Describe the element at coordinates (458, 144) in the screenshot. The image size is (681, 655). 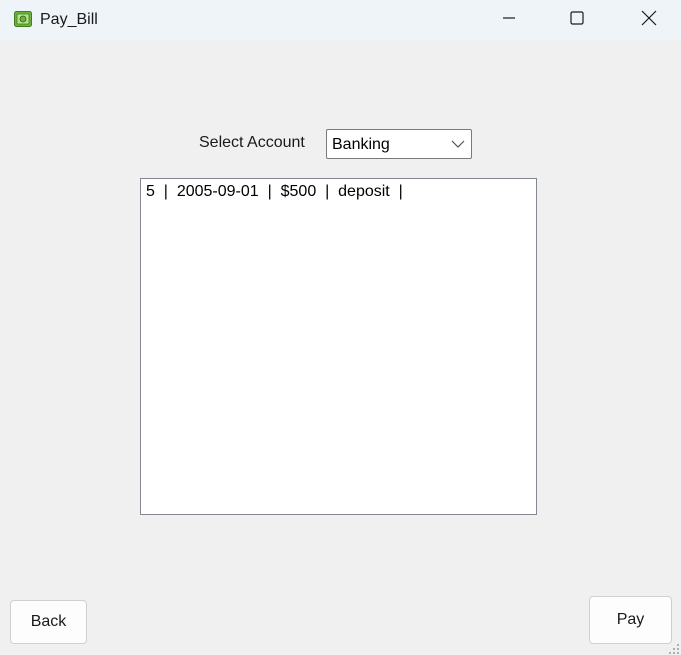
I see `chevron-down-icon` at that location.